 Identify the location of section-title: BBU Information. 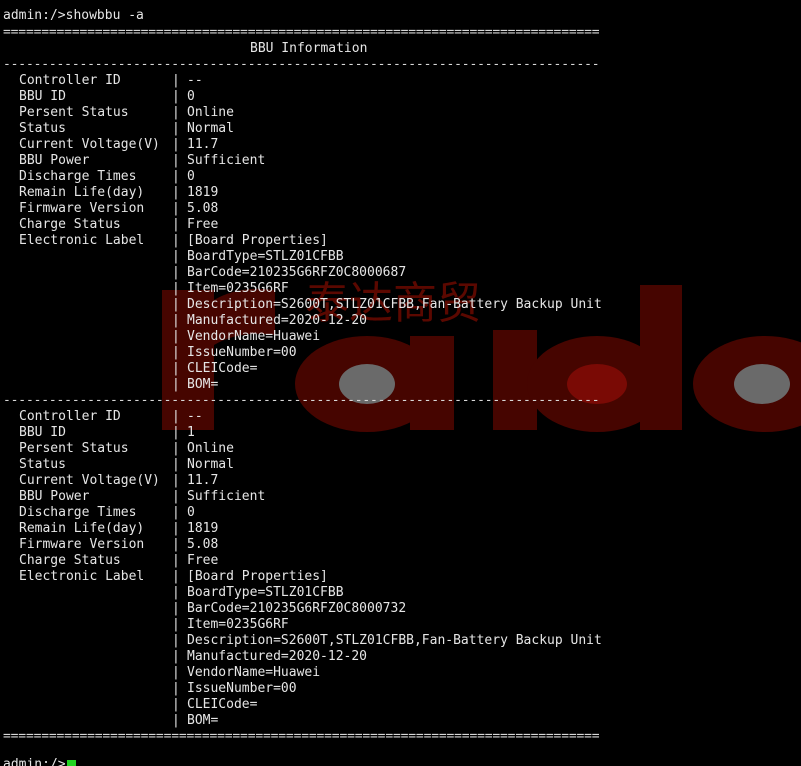
(309, 48).